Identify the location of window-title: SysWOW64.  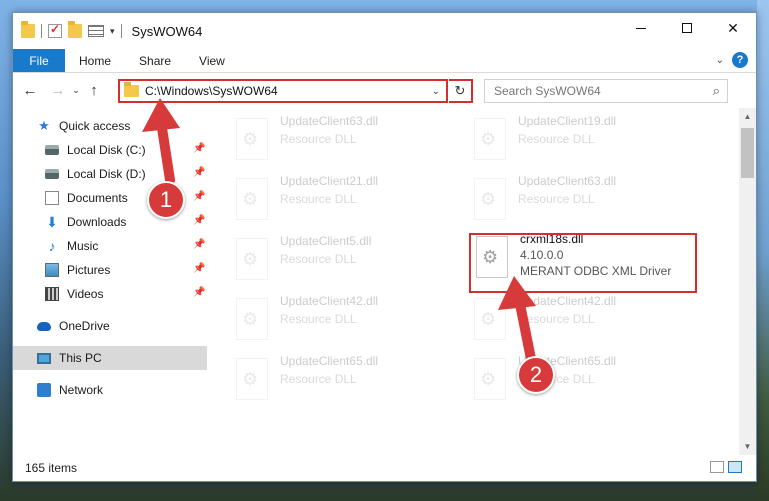
(167, 31).